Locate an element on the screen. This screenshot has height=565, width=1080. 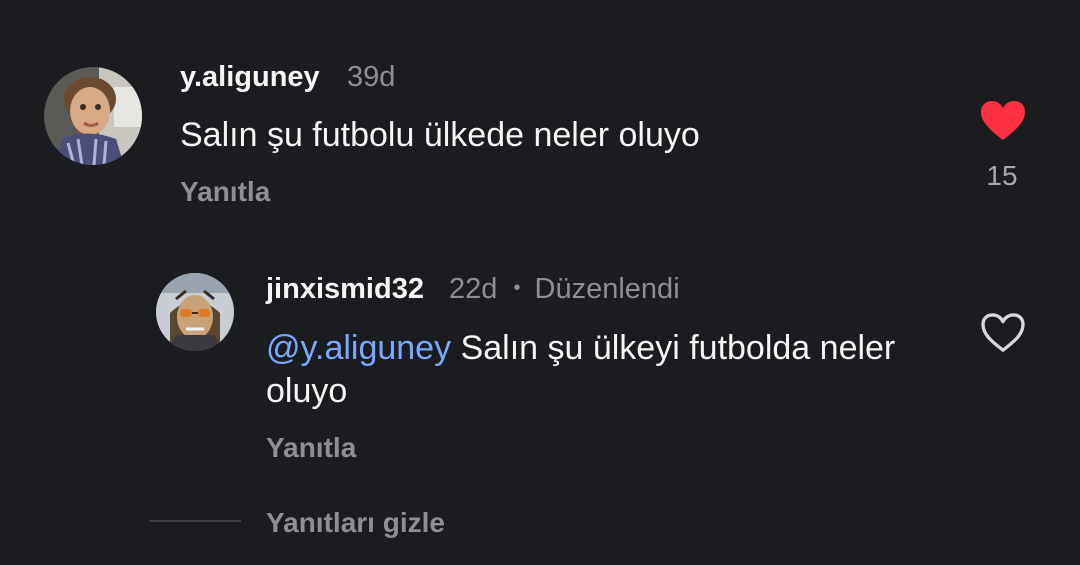
comment-timestamp: 39d is located at coordinates (371, 77).